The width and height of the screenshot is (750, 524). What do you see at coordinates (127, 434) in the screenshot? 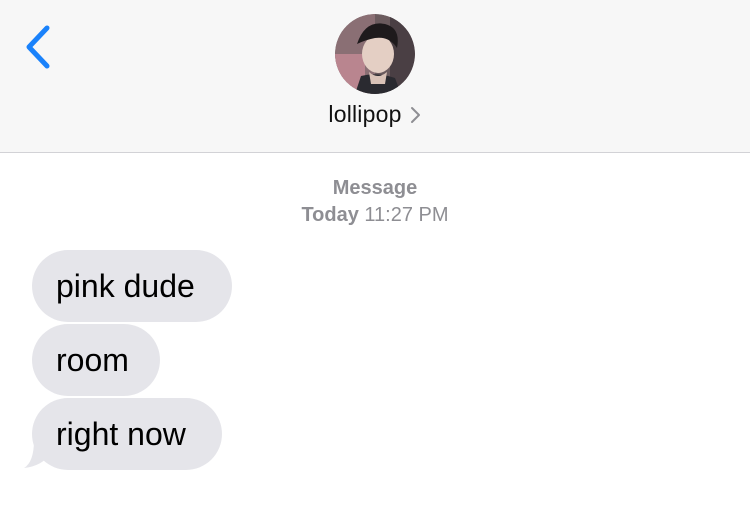
I see `message-bubble: right now` at bounding box center [127, 434].